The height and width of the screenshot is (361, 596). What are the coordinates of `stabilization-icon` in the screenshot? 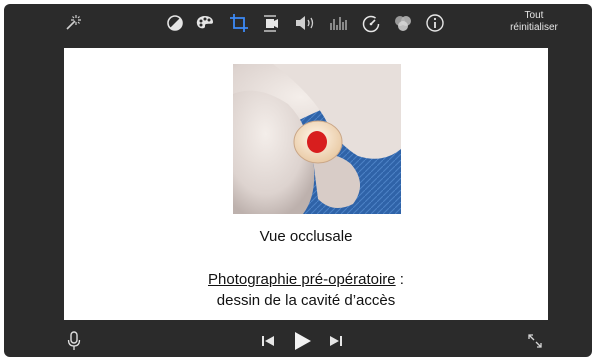 It's located at (271, 23).